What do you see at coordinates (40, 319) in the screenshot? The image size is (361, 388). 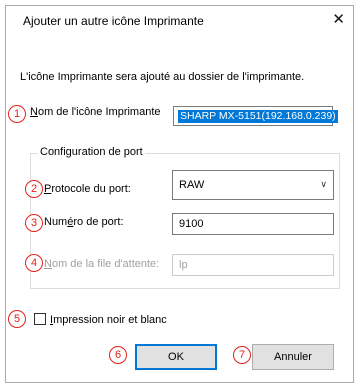 I see `black-white-checkbox` at bounding box center [40, 319].